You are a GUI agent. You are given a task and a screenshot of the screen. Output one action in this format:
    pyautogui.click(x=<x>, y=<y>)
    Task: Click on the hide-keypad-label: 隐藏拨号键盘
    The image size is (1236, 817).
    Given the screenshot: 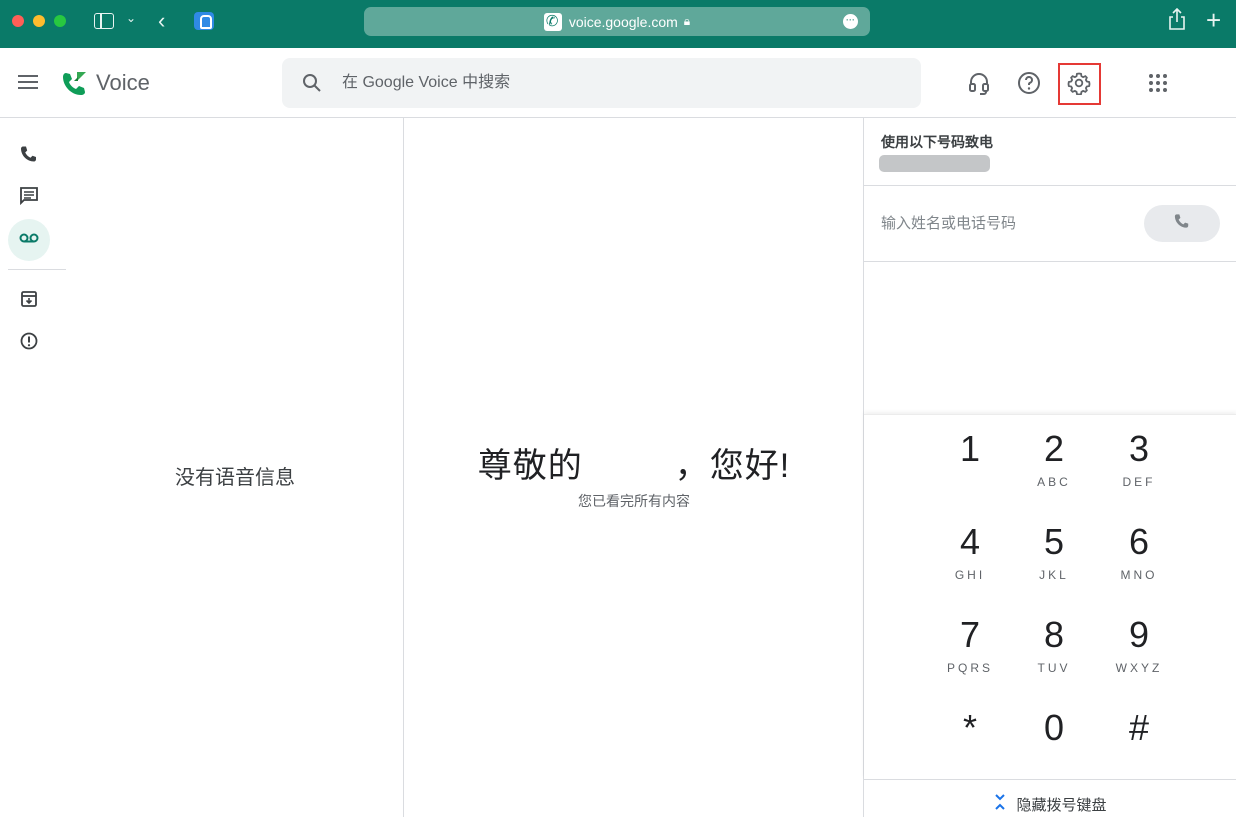 What is the action you would take?
    pyautogui.click(x=1061, y=805)
    